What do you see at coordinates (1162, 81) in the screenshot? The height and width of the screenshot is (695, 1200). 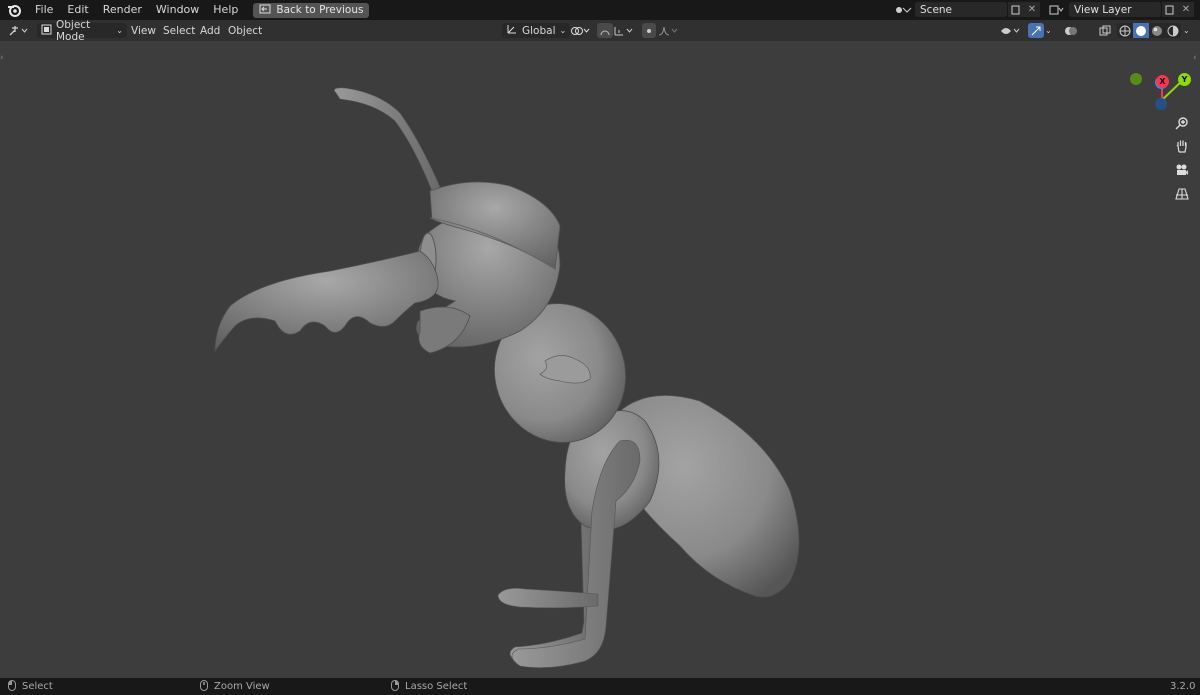 I see `gizmo-x-axis: X` at bounding box center [1162, 81].